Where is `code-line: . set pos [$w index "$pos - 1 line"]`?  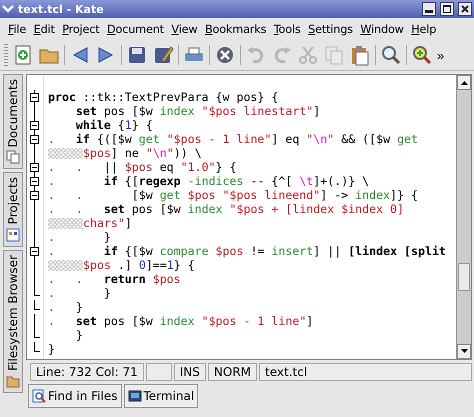
code-line: . set pos [$w index "$pos - 1 line"] is located at coordinates (181, 321).